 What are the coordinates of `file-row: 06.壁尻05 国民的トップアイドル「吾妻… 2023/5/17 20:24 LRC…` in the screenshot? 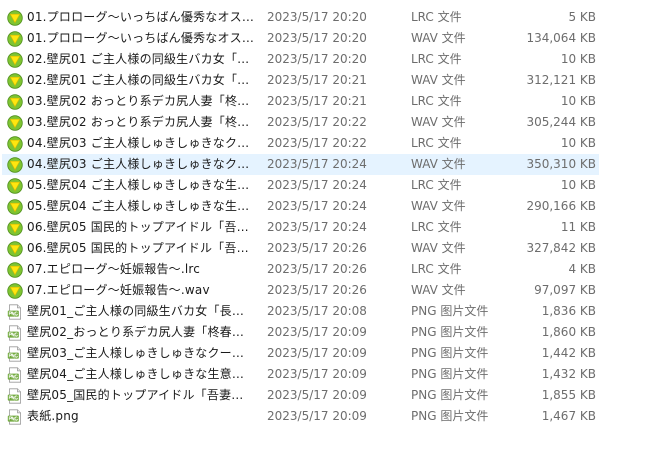 It's located at (333, 227).